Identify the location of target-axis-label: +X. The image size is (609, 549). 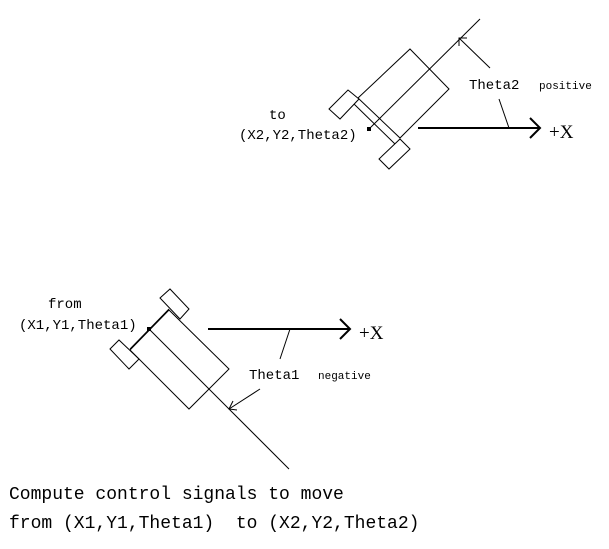
(561, 132).